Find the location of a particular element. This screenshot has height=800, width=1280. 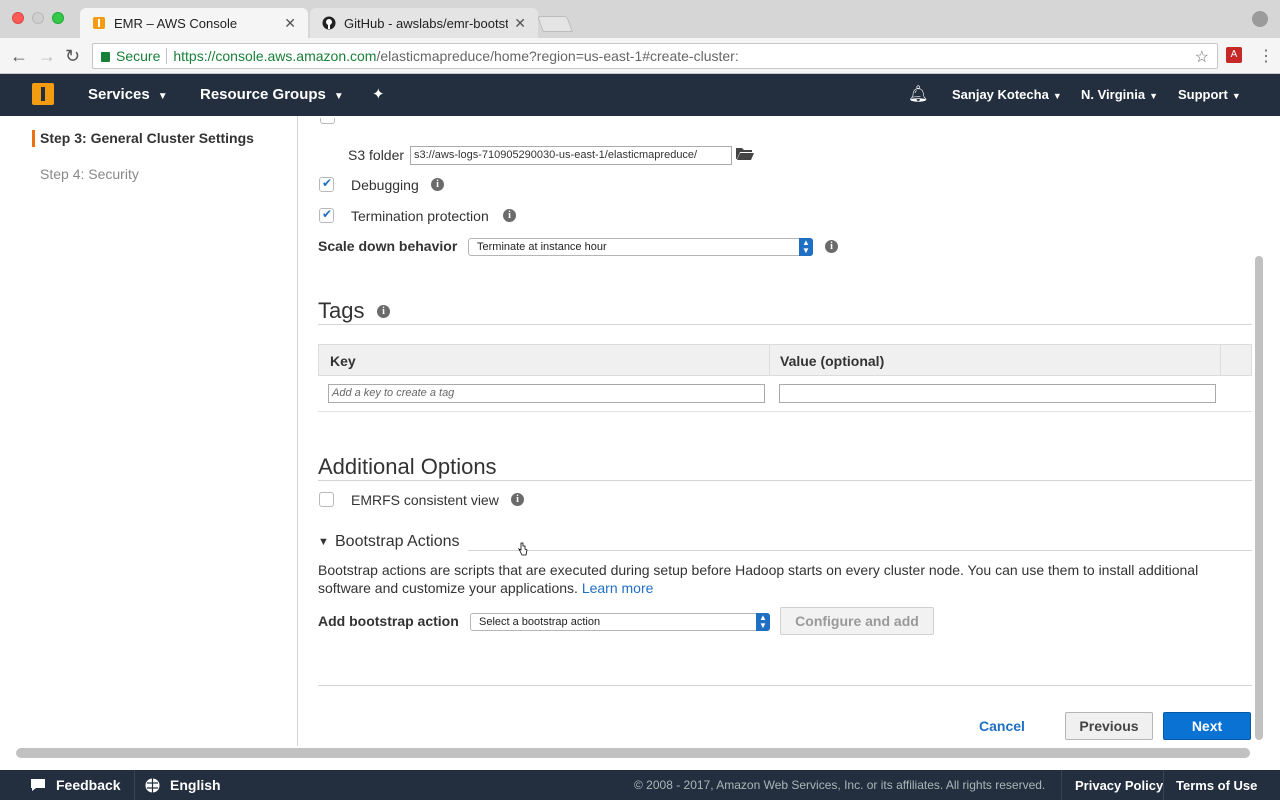

tab-github: GitHub - awslabs/emr-bootstra ✕ is located at coordinates (424, 23).